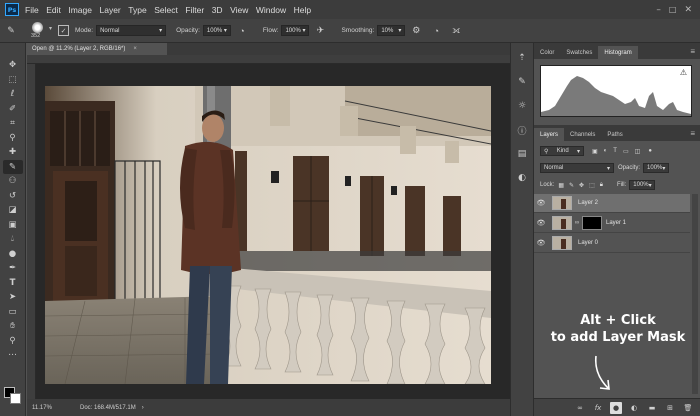 Image resolution: width=700 pixels, height=416 pixels. Describe the element at coordinates (580, 408) in the screenshot. I see `link-layers-icon: ∞` at that location.